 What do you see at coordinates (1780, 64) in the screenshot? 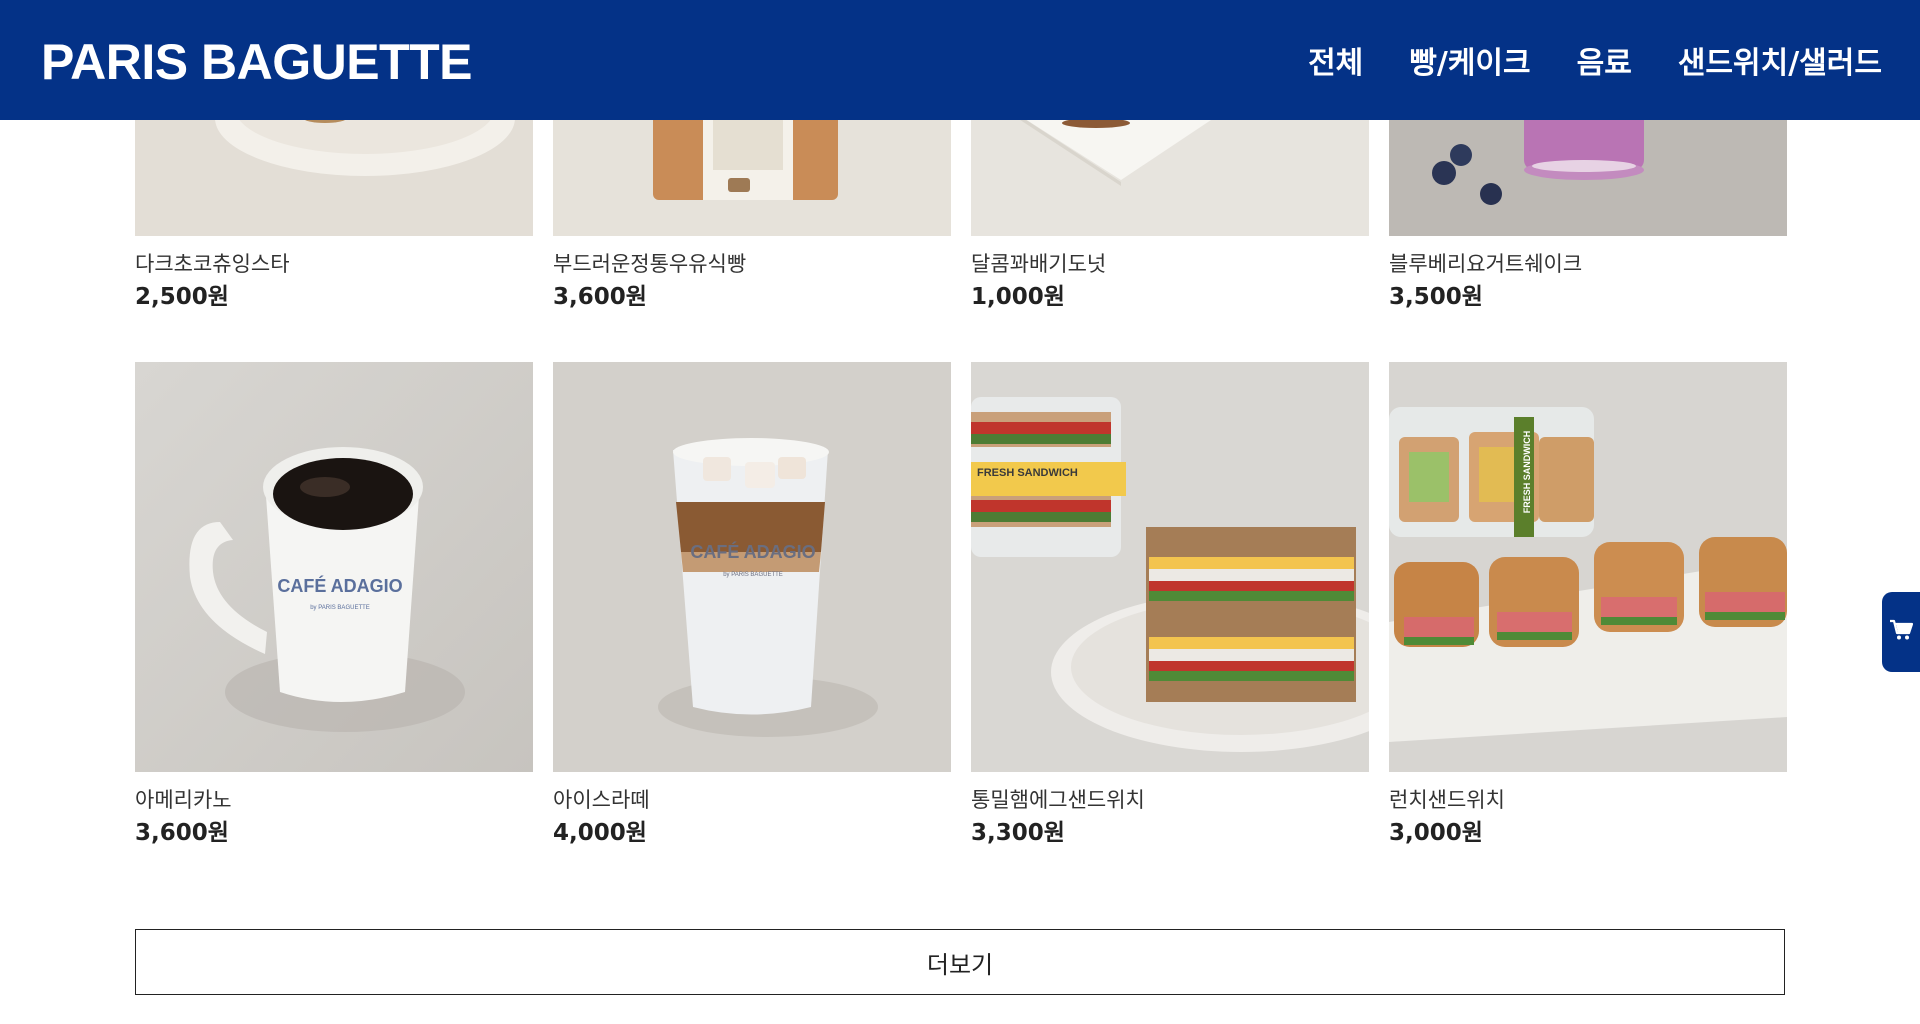
I see `nav-item-sandwich-salad: 샌드위치/샐러드` at bounding box center [1780, 64].